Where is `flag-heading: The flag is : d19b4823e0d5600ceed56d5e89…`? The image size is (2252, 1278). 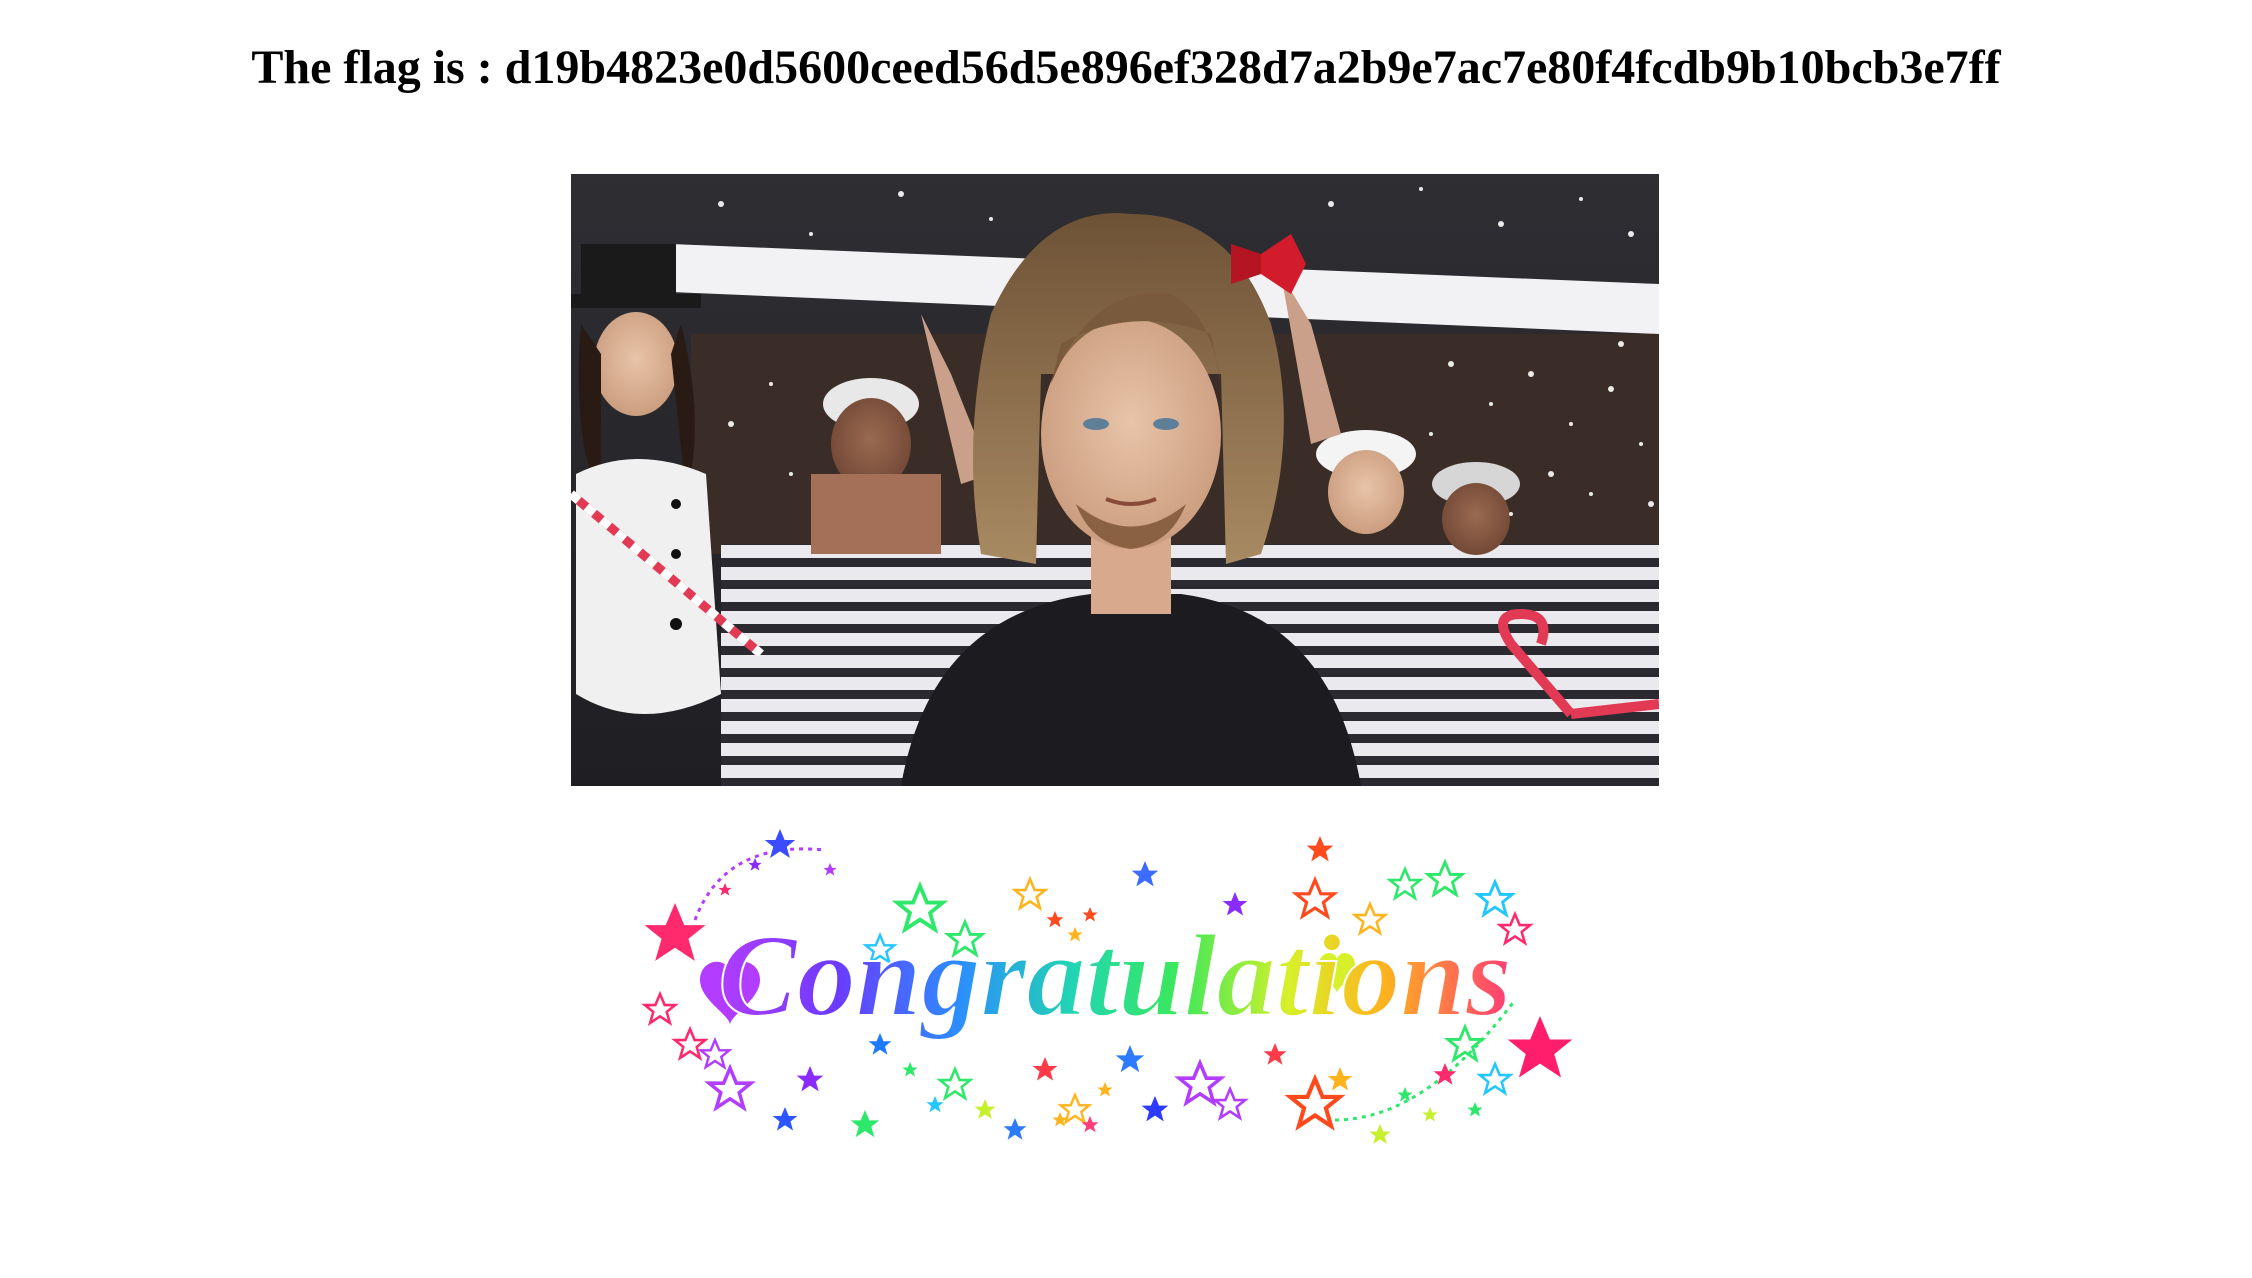 flag-heading: The flag is : d19b4823e0d5600ceed56d5e89… is located at coordinates (1126, 68).